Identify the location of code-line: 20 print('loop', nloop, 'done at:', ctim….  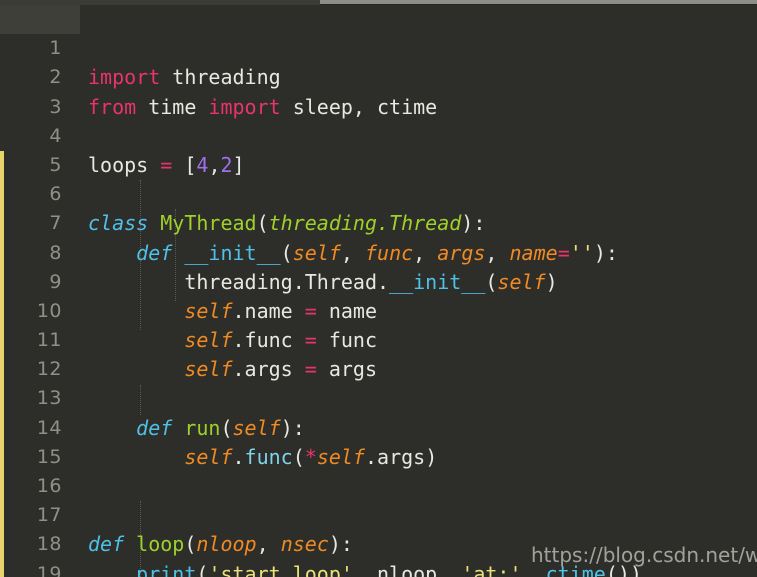
(378, 568).